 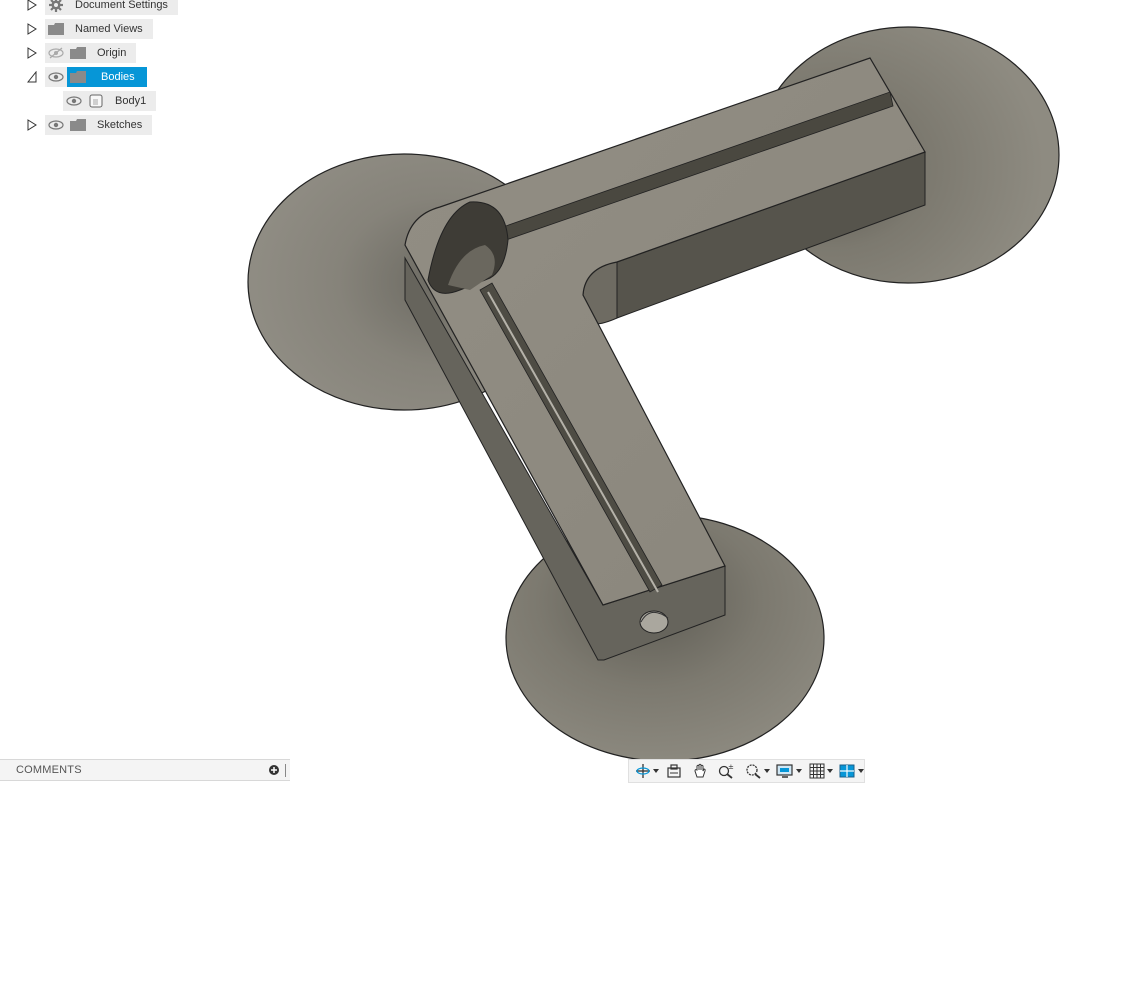 What do you see at coordinates (118, 77) in the screenshot?
I see `browser-item-label: Bodies` at bounding box center [118, 77].